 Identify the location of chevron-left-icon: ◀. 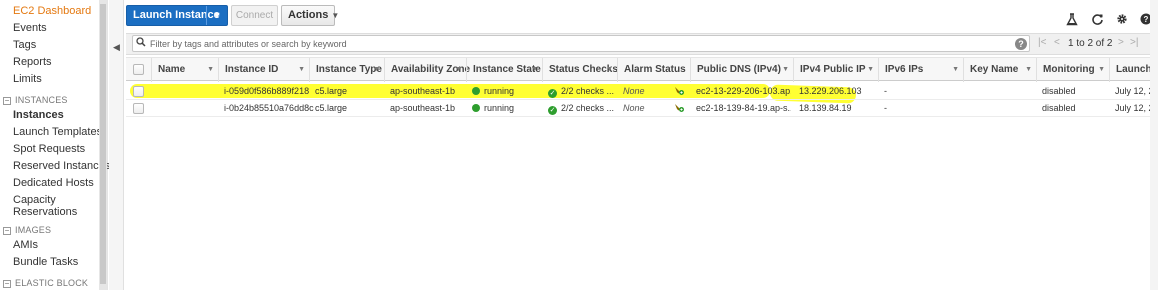
(116, 47).